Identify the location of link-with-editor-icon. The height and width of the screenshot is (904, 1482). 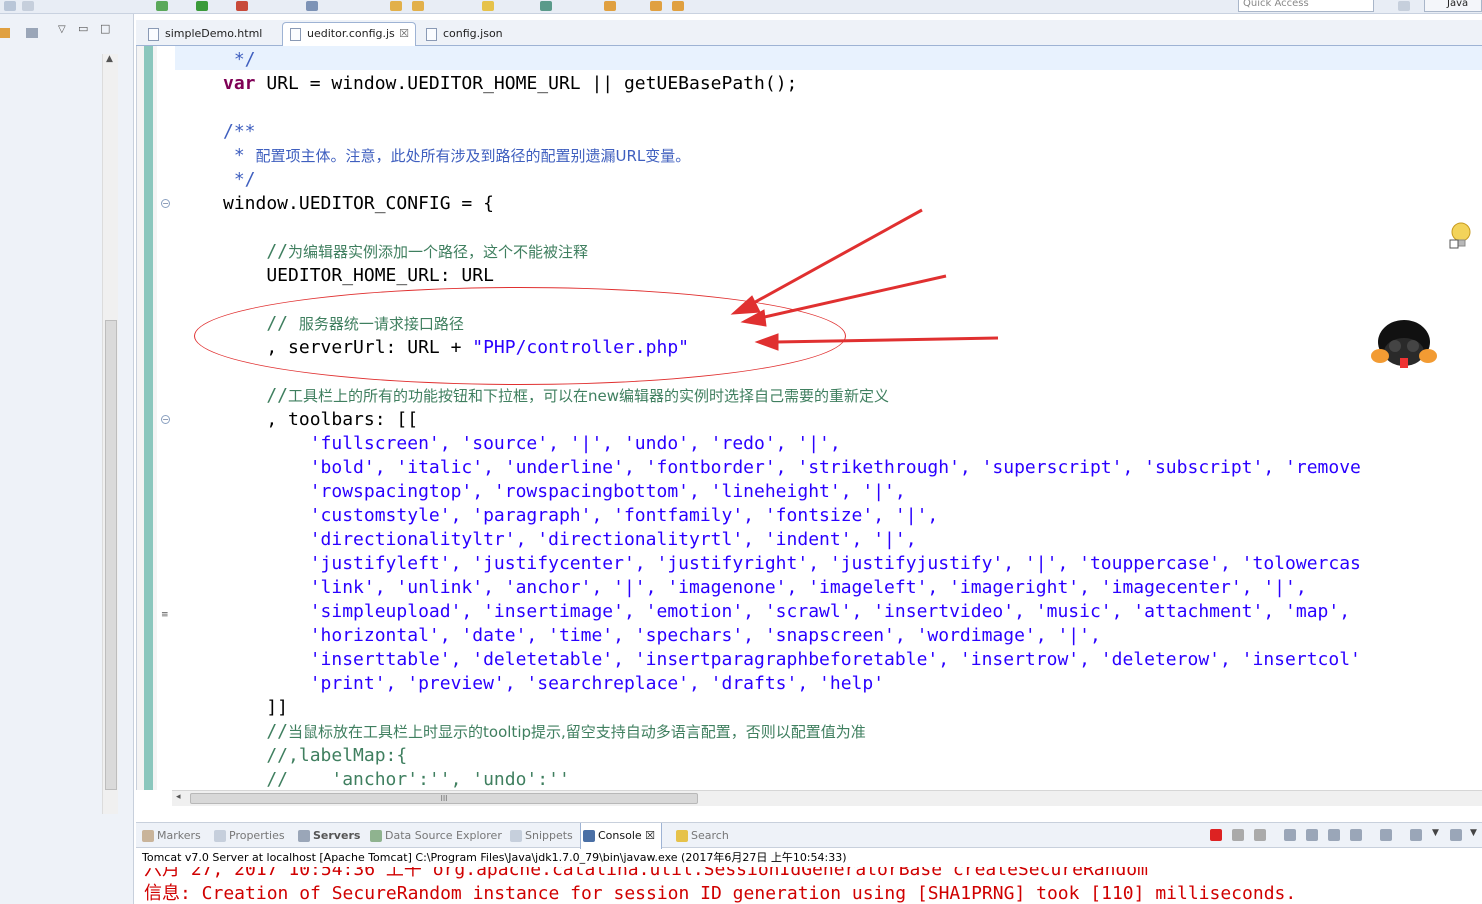
(5, 33).